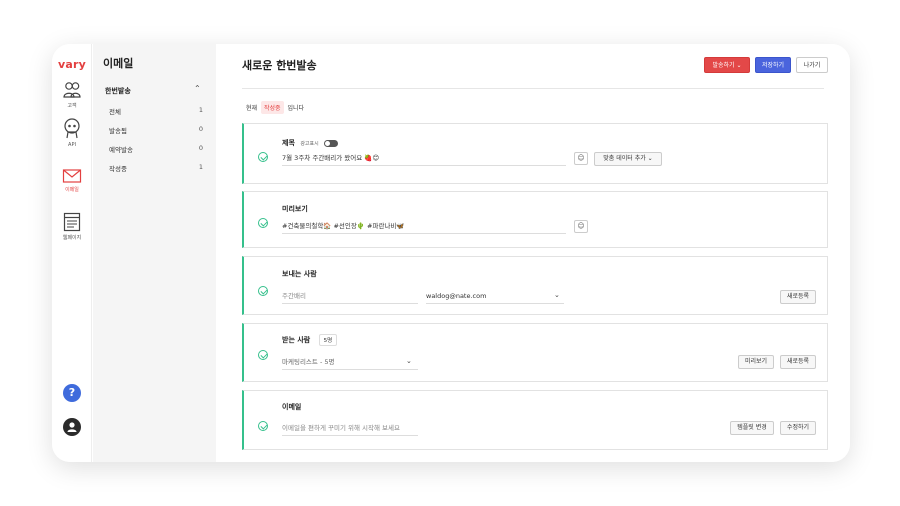  I want to click on sender-register-button: 새로등록, so click(798, 297).